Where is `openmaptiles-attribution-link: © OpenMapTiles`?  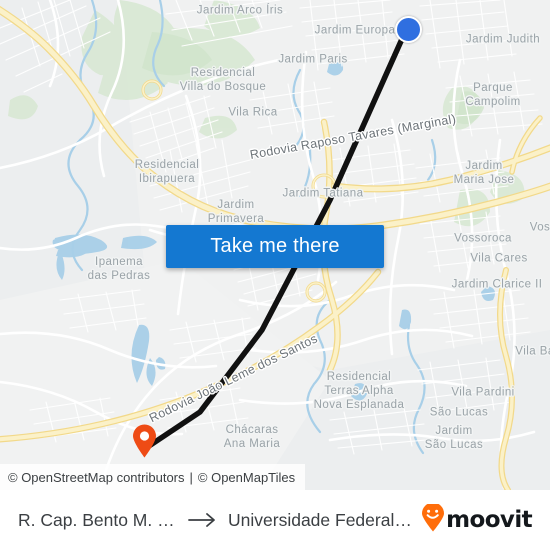
openmaptiles-attribution-link: © OpenMapTiles is located at coordinates (246, 477).